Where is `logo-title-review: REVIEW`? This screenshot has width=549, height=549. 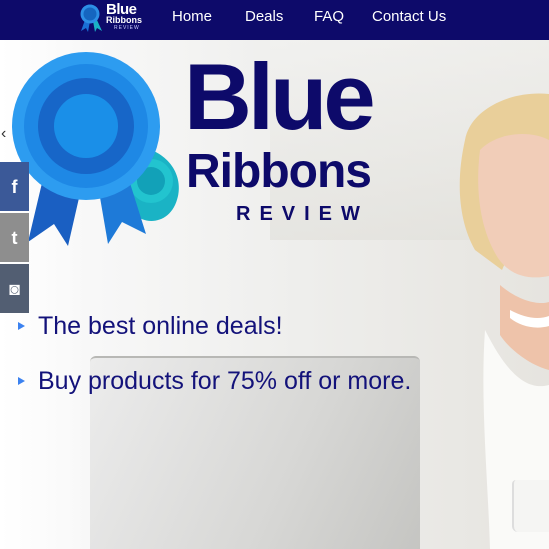
logo-title-review: REVIEW is located at coordinates (302, 214).